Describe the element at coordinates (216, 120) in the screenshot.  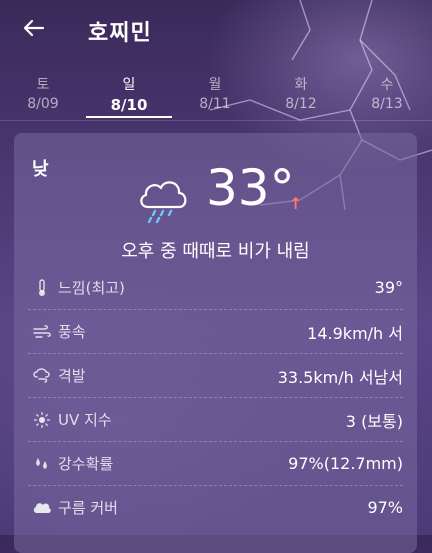
I see `tabs-divider` at that location.